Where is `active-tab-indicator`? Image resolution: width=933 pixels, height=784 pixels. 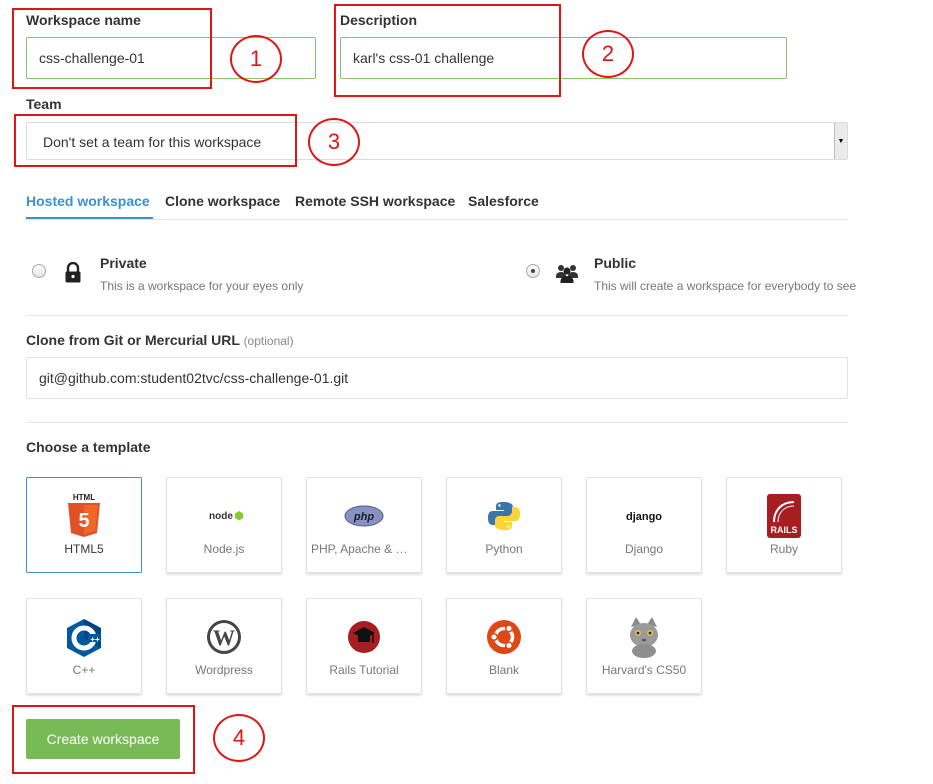
active-tab-indicator is located at coordinates (89, 218).